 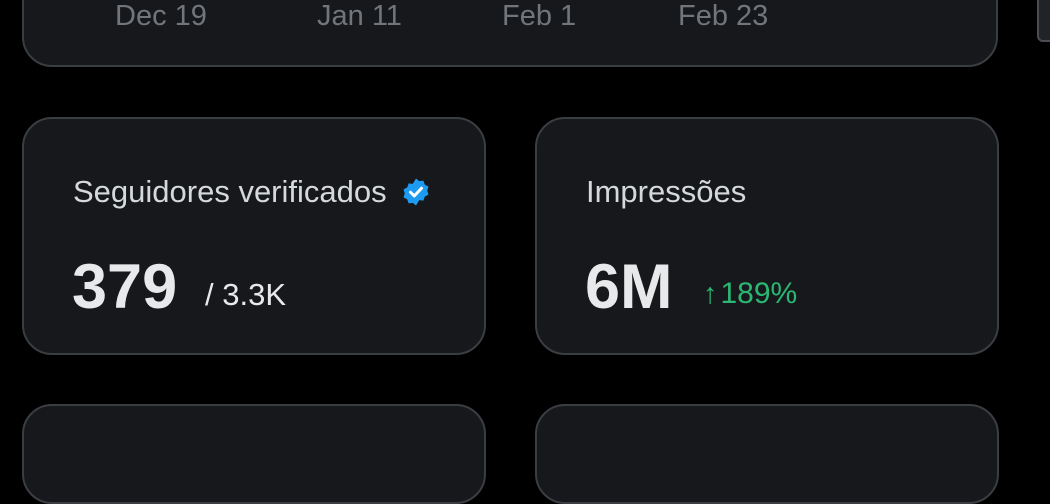 I want to click on verified-followers-total: / 3.3K, so click(x=245, y=294).